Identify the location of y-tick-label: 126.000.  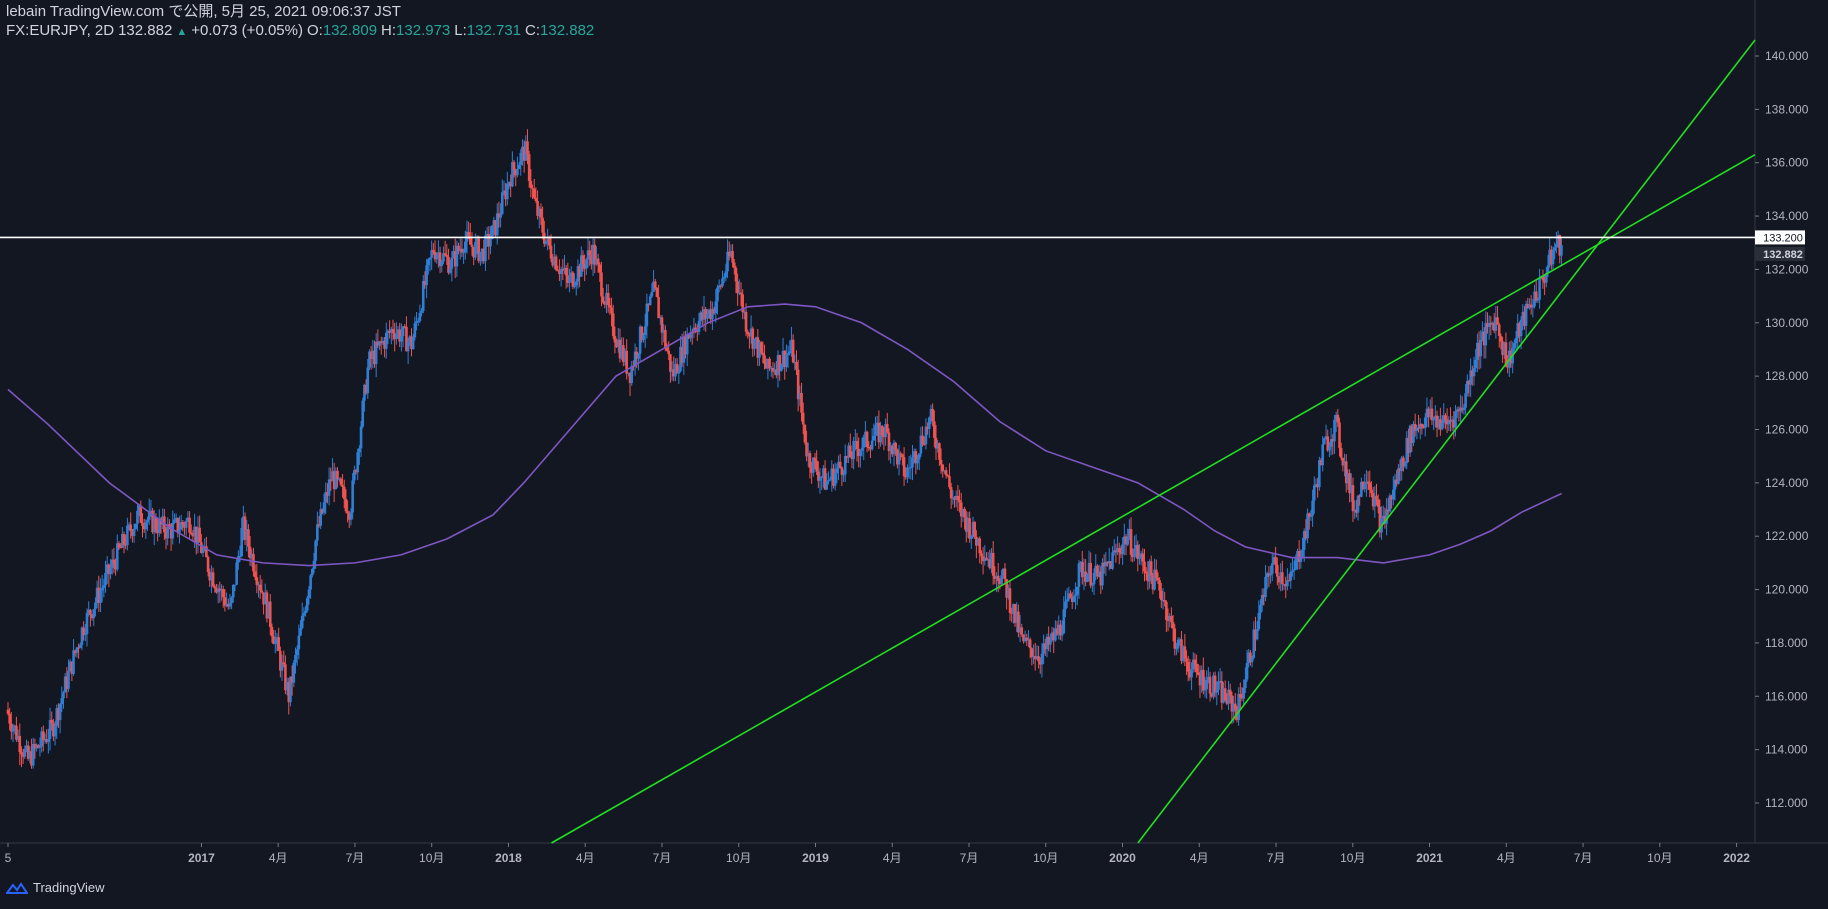
(1787, 429).